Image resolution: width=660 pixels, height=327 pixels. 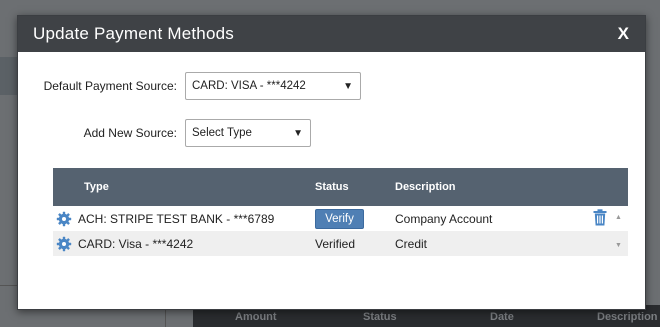 What do you see at coordinates (176, 218) in the screenshot?
I see `row-type-text: ACH: STRIPE TEST BANK - ***6789` at bounding box center [176, 218].